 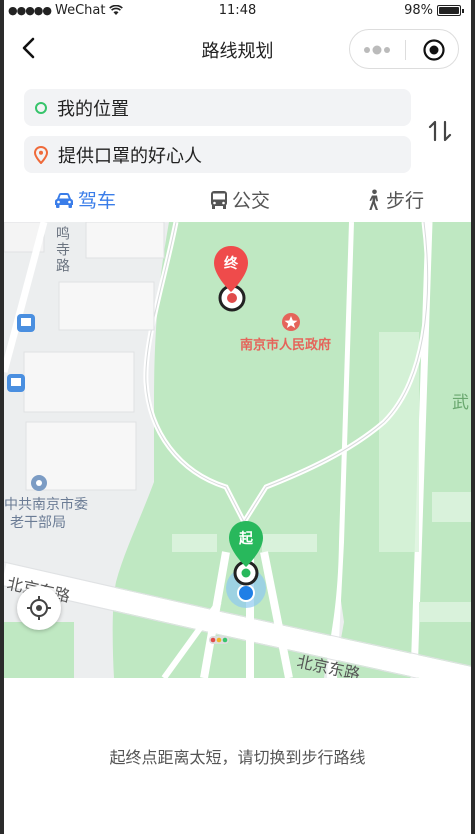 What do you see at coordinates (38, 523) in the screenshot?
I see `poi-label-committee-2: 老干部局` at bounding box center [38, 523].